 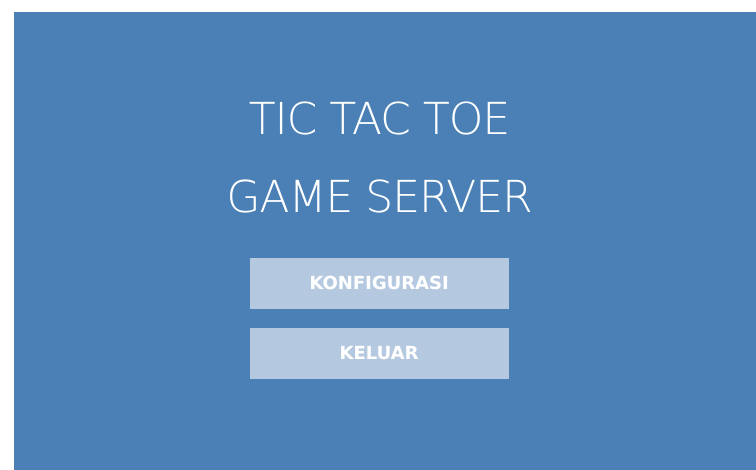 I want to click on menu-button: KONFIGURASI, so click(x=379, y=283).